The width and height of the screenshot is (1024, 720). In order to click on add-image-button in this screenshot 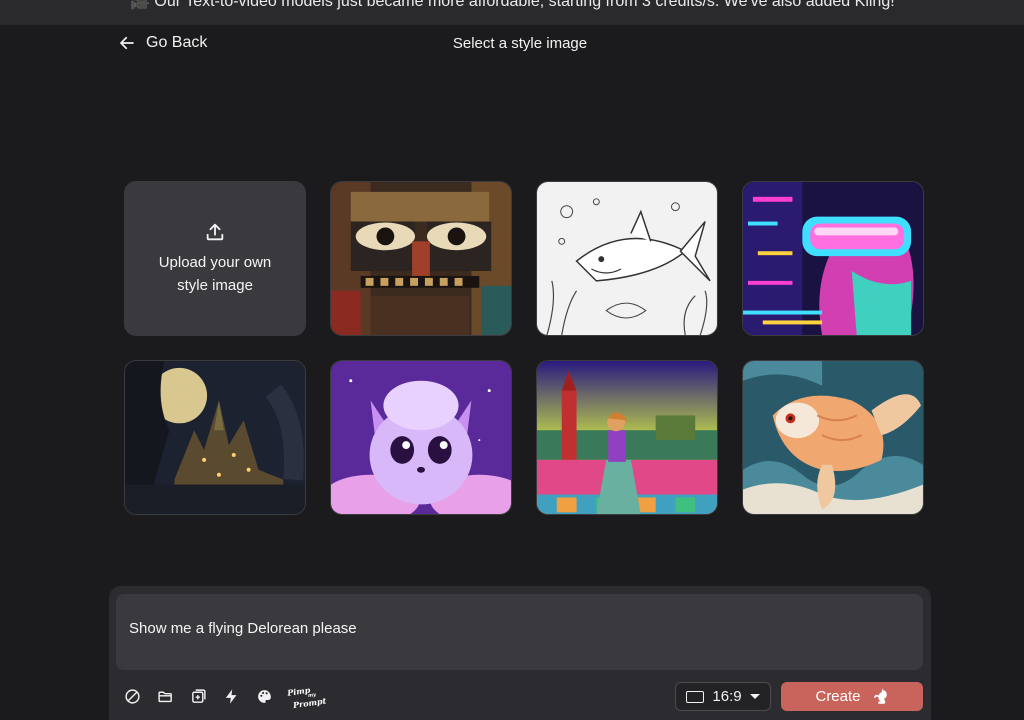, I will do `click(198, 697)`.